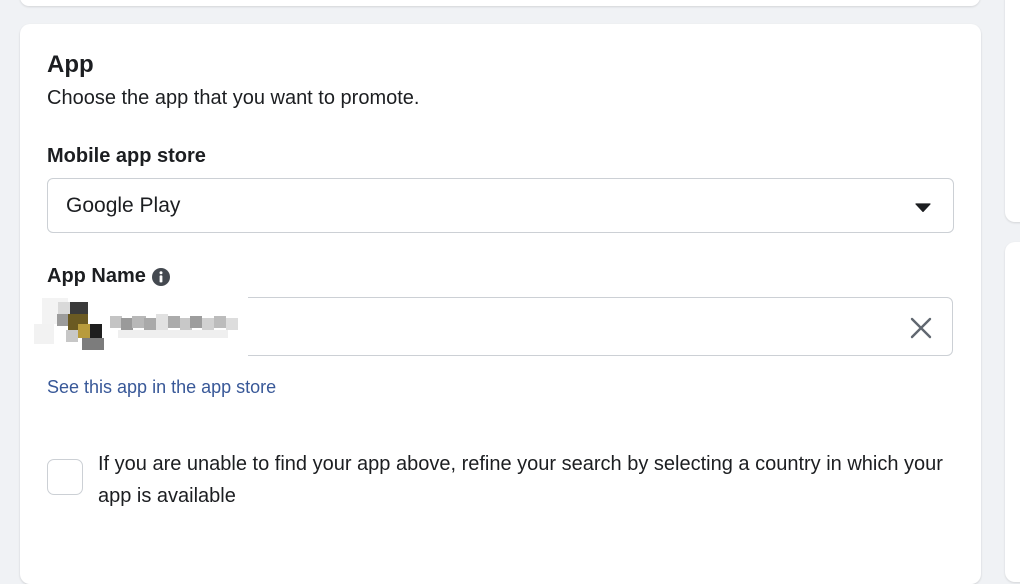  Describe the element at coordinates (160, 276) in the screenshot. I see `info-icon` at that location.